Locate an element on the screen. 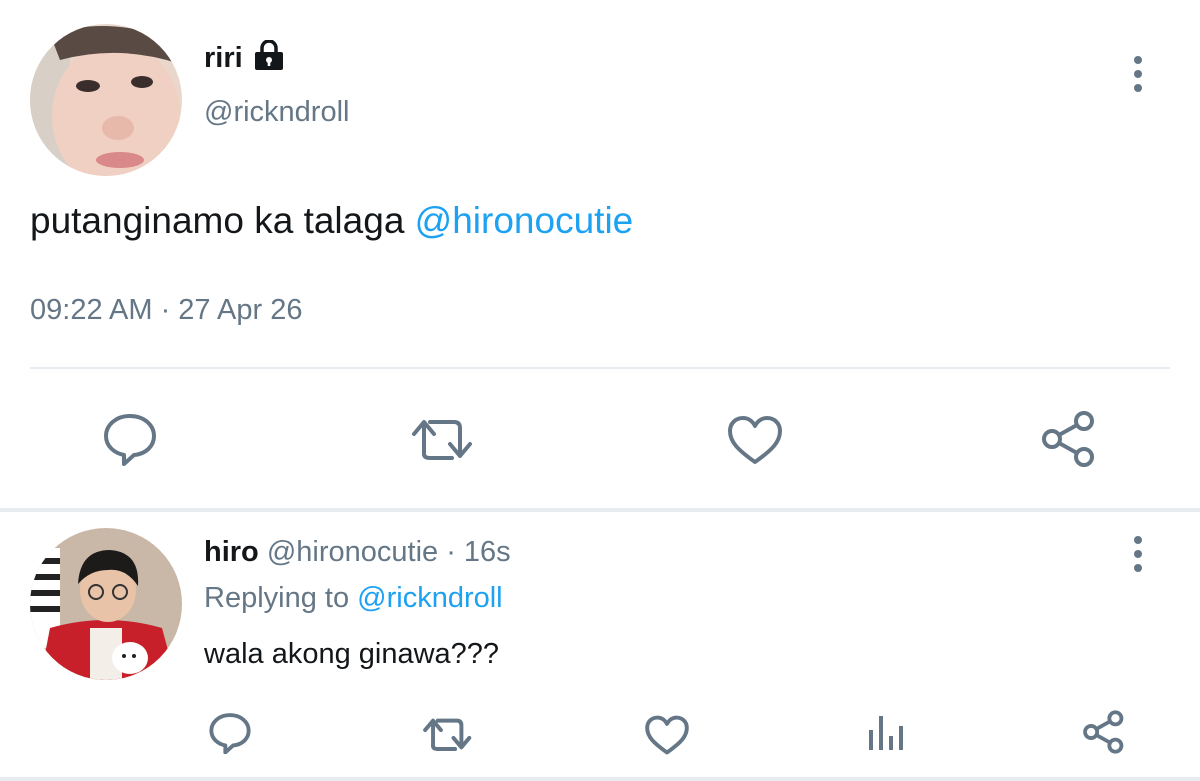  lock-icon is located at coordinates (269, 55).